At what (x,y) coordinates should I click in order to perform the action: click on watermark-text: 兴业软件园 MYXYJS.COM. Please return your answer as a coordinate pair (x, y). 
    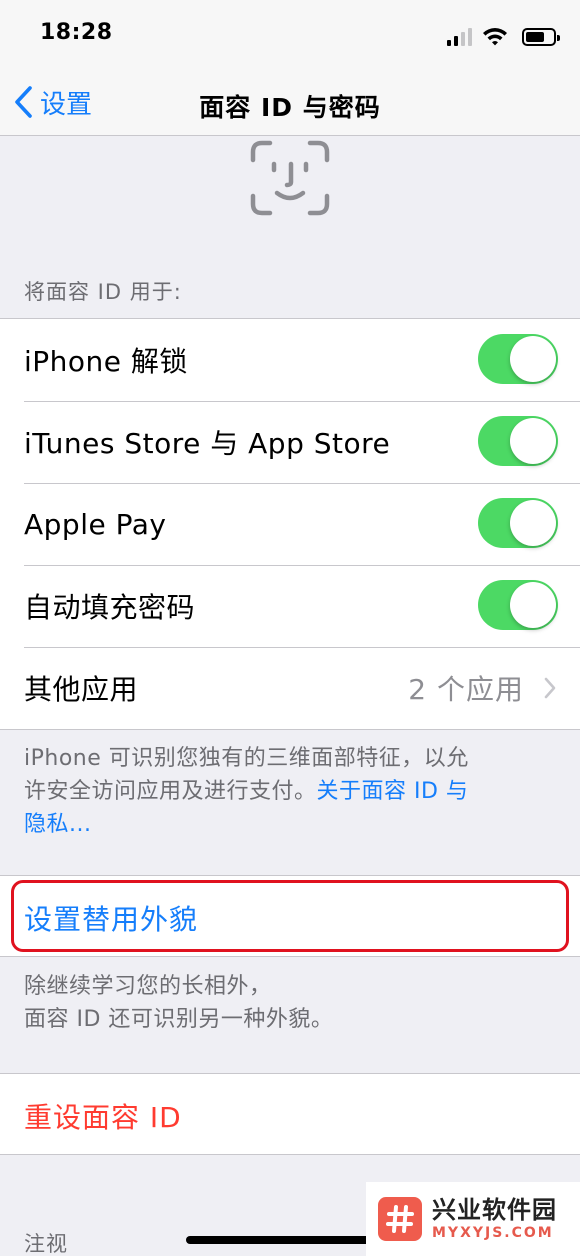
    Looking at the image, I should click on (494, 1219).